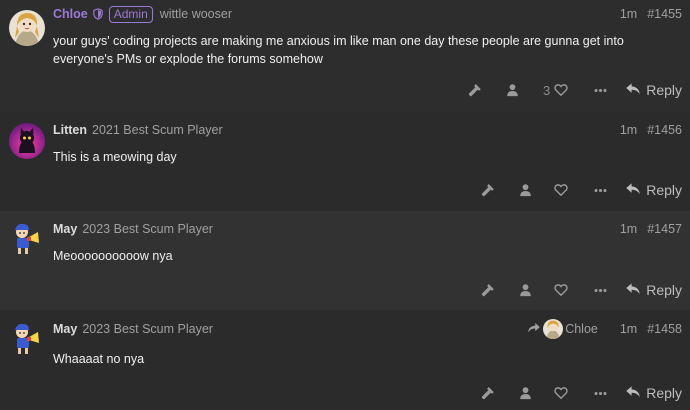 This screenshot has width=690, height=410. What do you see at coordinates (157, 130) in the screenshot?
I see `user-title: 2021 Best Scum Player` at bounding box center [157, 130].